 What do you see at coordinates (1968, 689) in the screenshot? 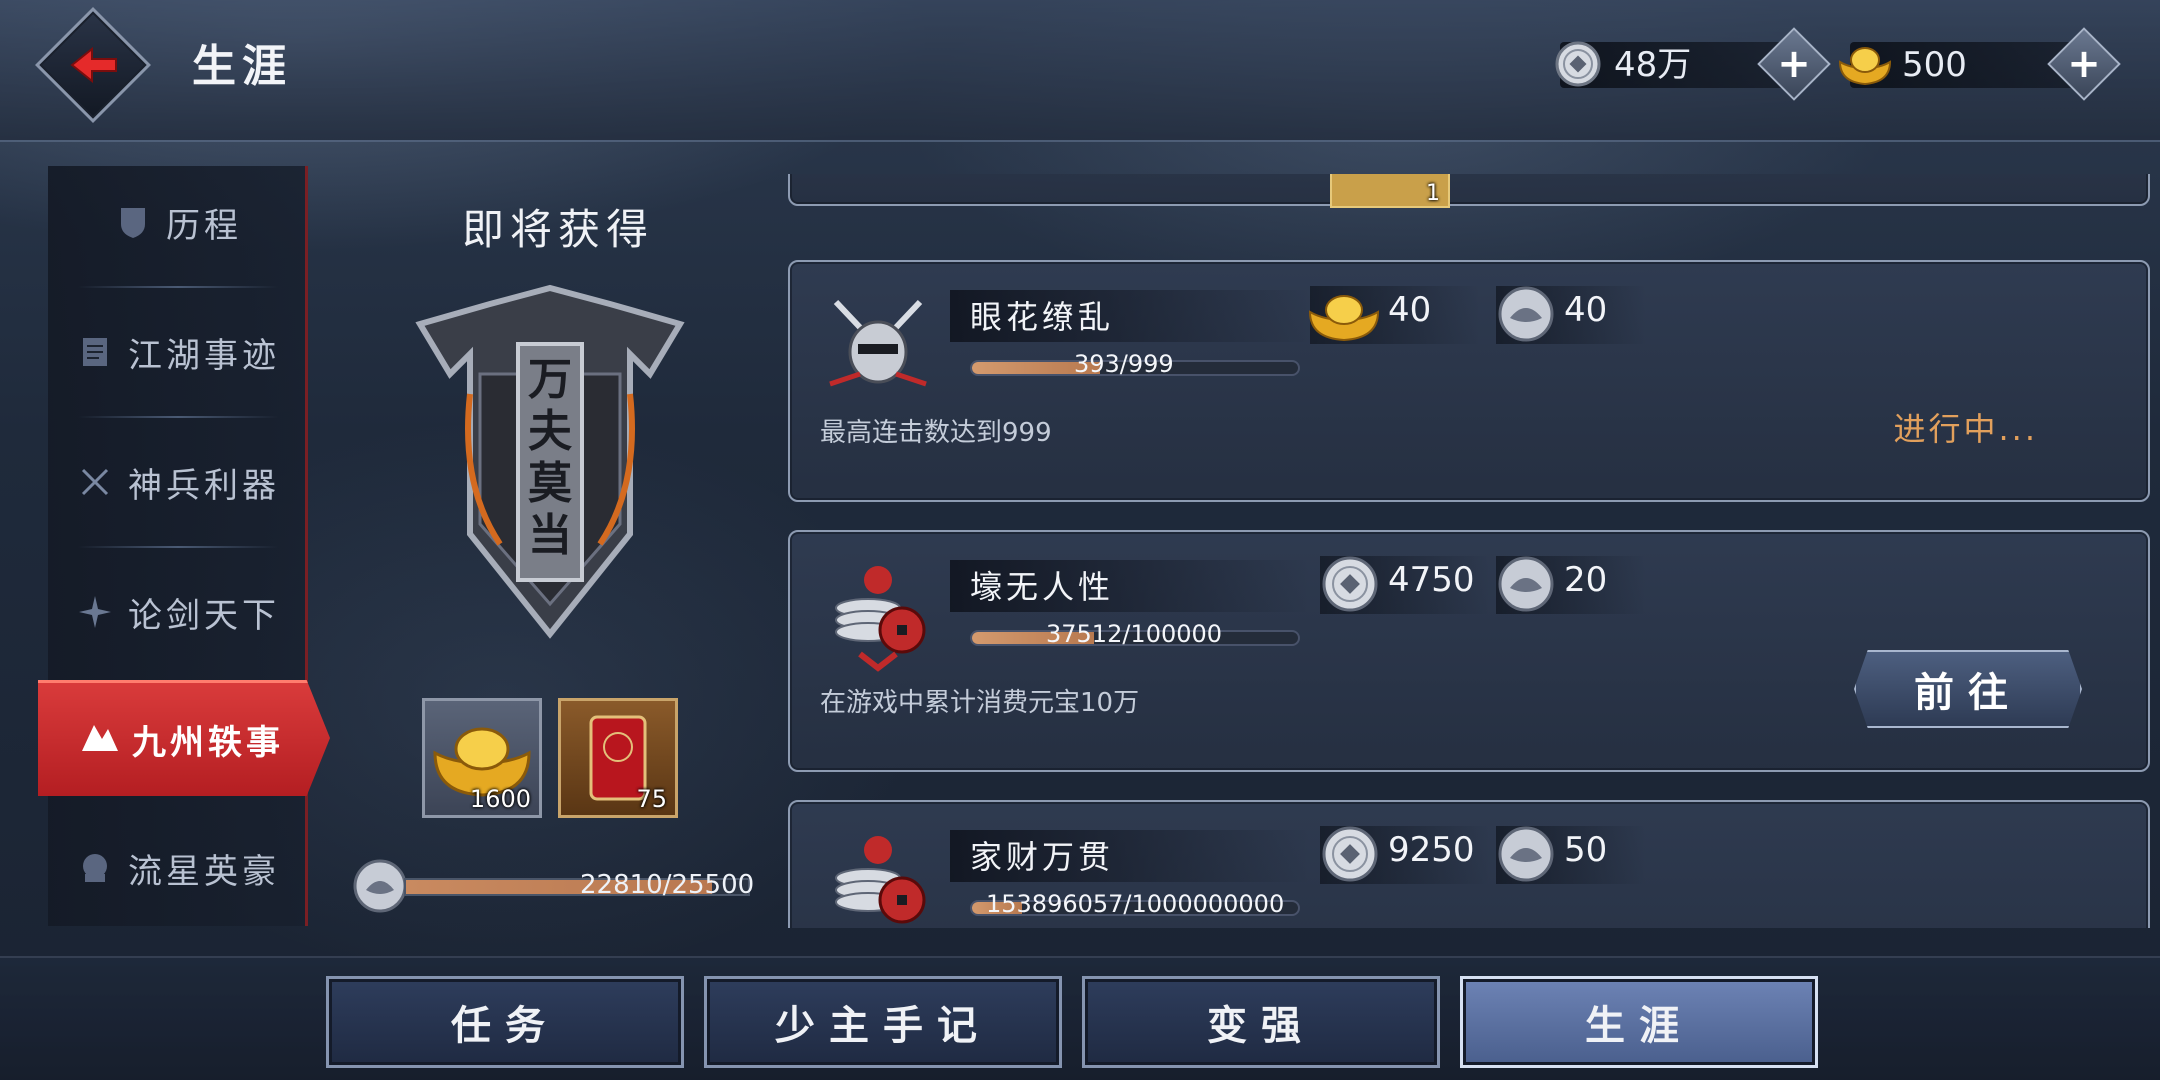
I see `goto-button: 前往` at bounding box center [1968, 689].